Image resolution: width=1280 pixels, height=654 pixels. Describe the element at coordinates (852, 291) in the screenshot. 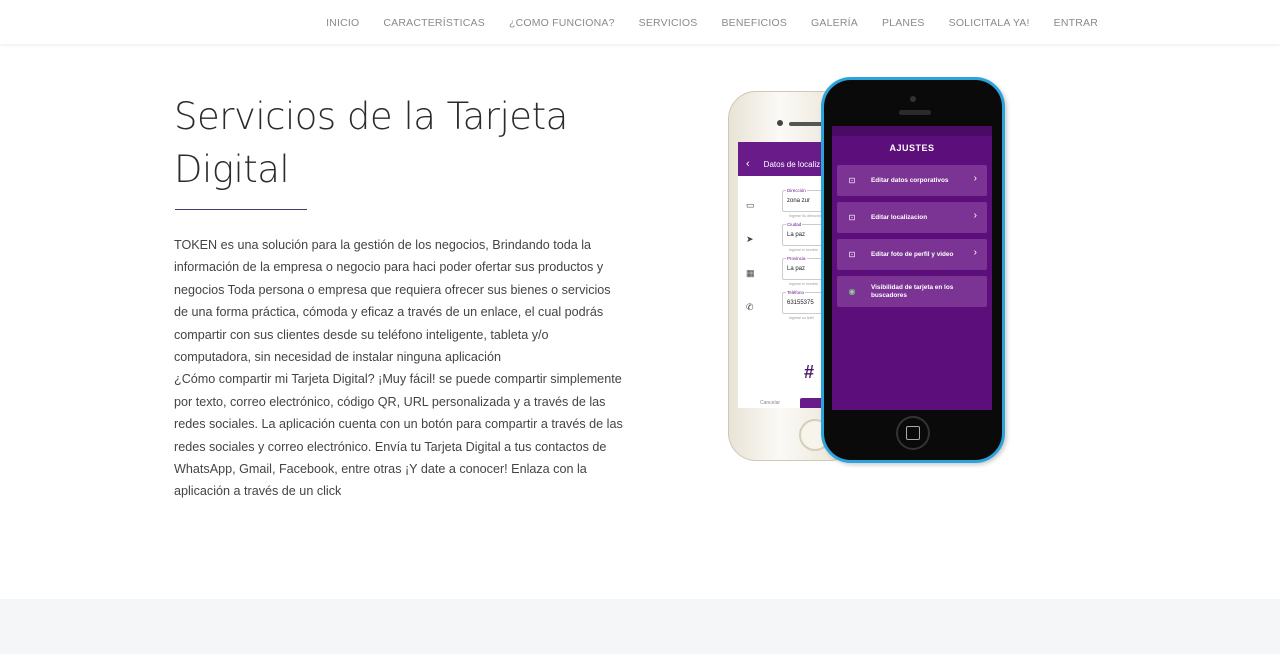

I see `eye-icon: ◉` at that location.